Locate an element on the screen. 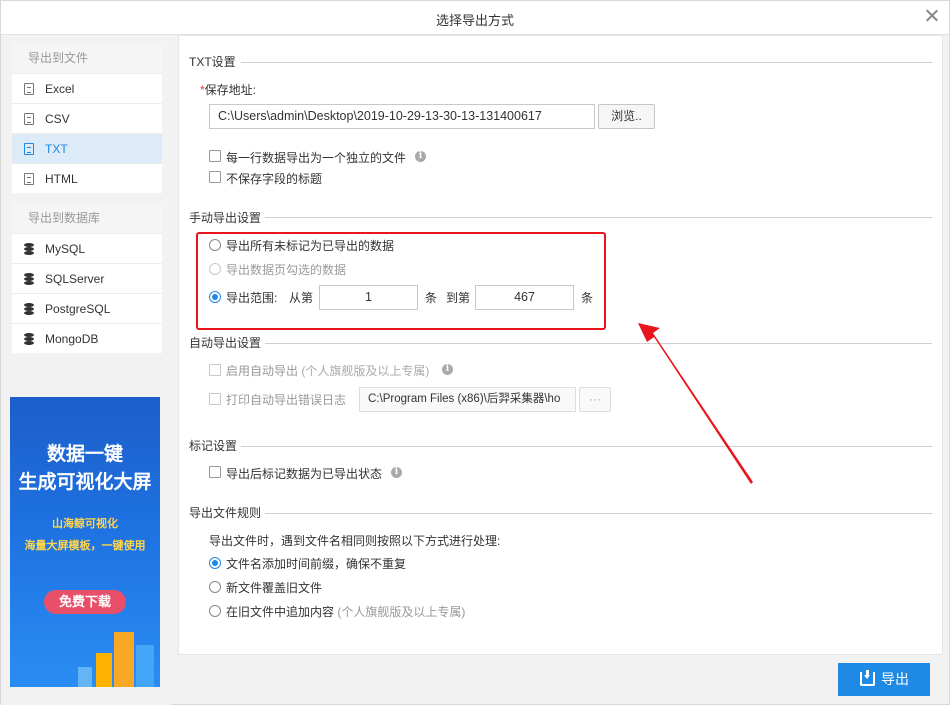 The image size is (950, 706). ad-headline-2: 生成可视化大屏 is located at coordinates (85, 482).